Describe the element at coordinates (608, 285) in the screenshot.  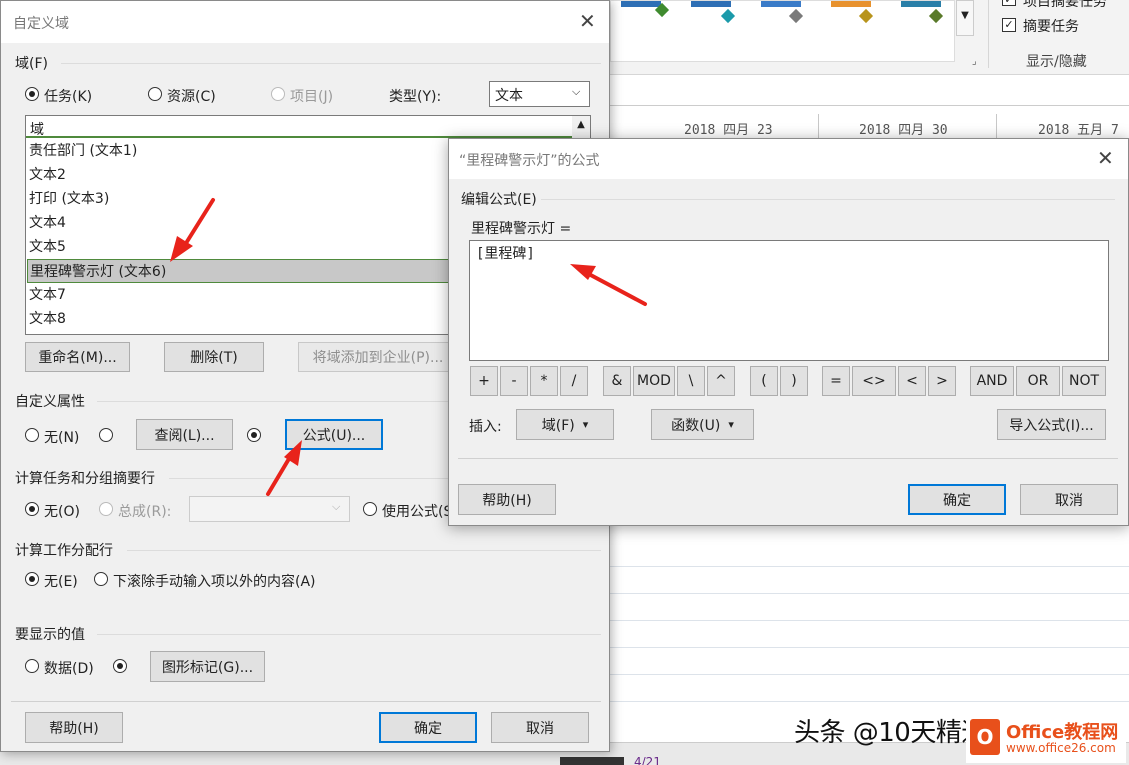
I see `arrow-to-formula-text` at that location.